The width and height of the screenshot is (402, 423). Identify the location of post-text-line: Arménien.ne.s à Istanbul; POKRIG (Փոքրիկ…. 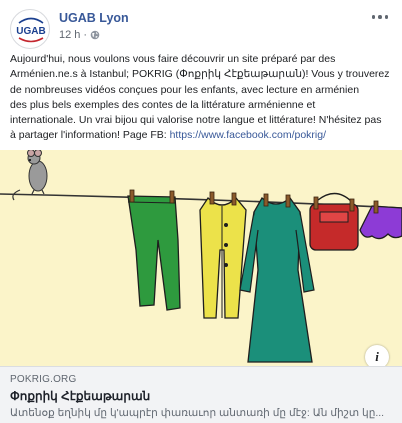
(200, 74).